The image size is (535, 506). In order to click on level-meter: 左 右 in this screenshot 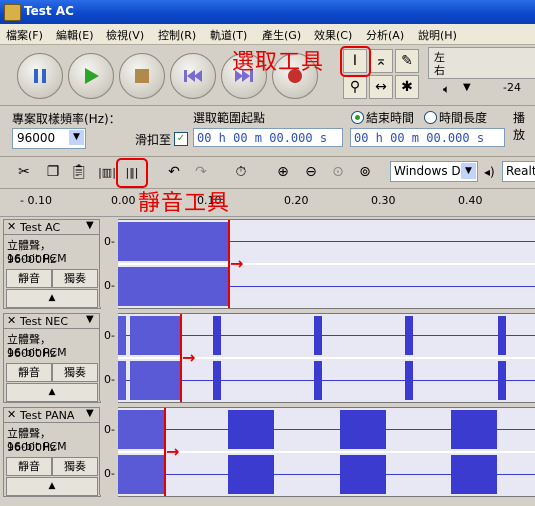, I will do `click(481, 63)`.